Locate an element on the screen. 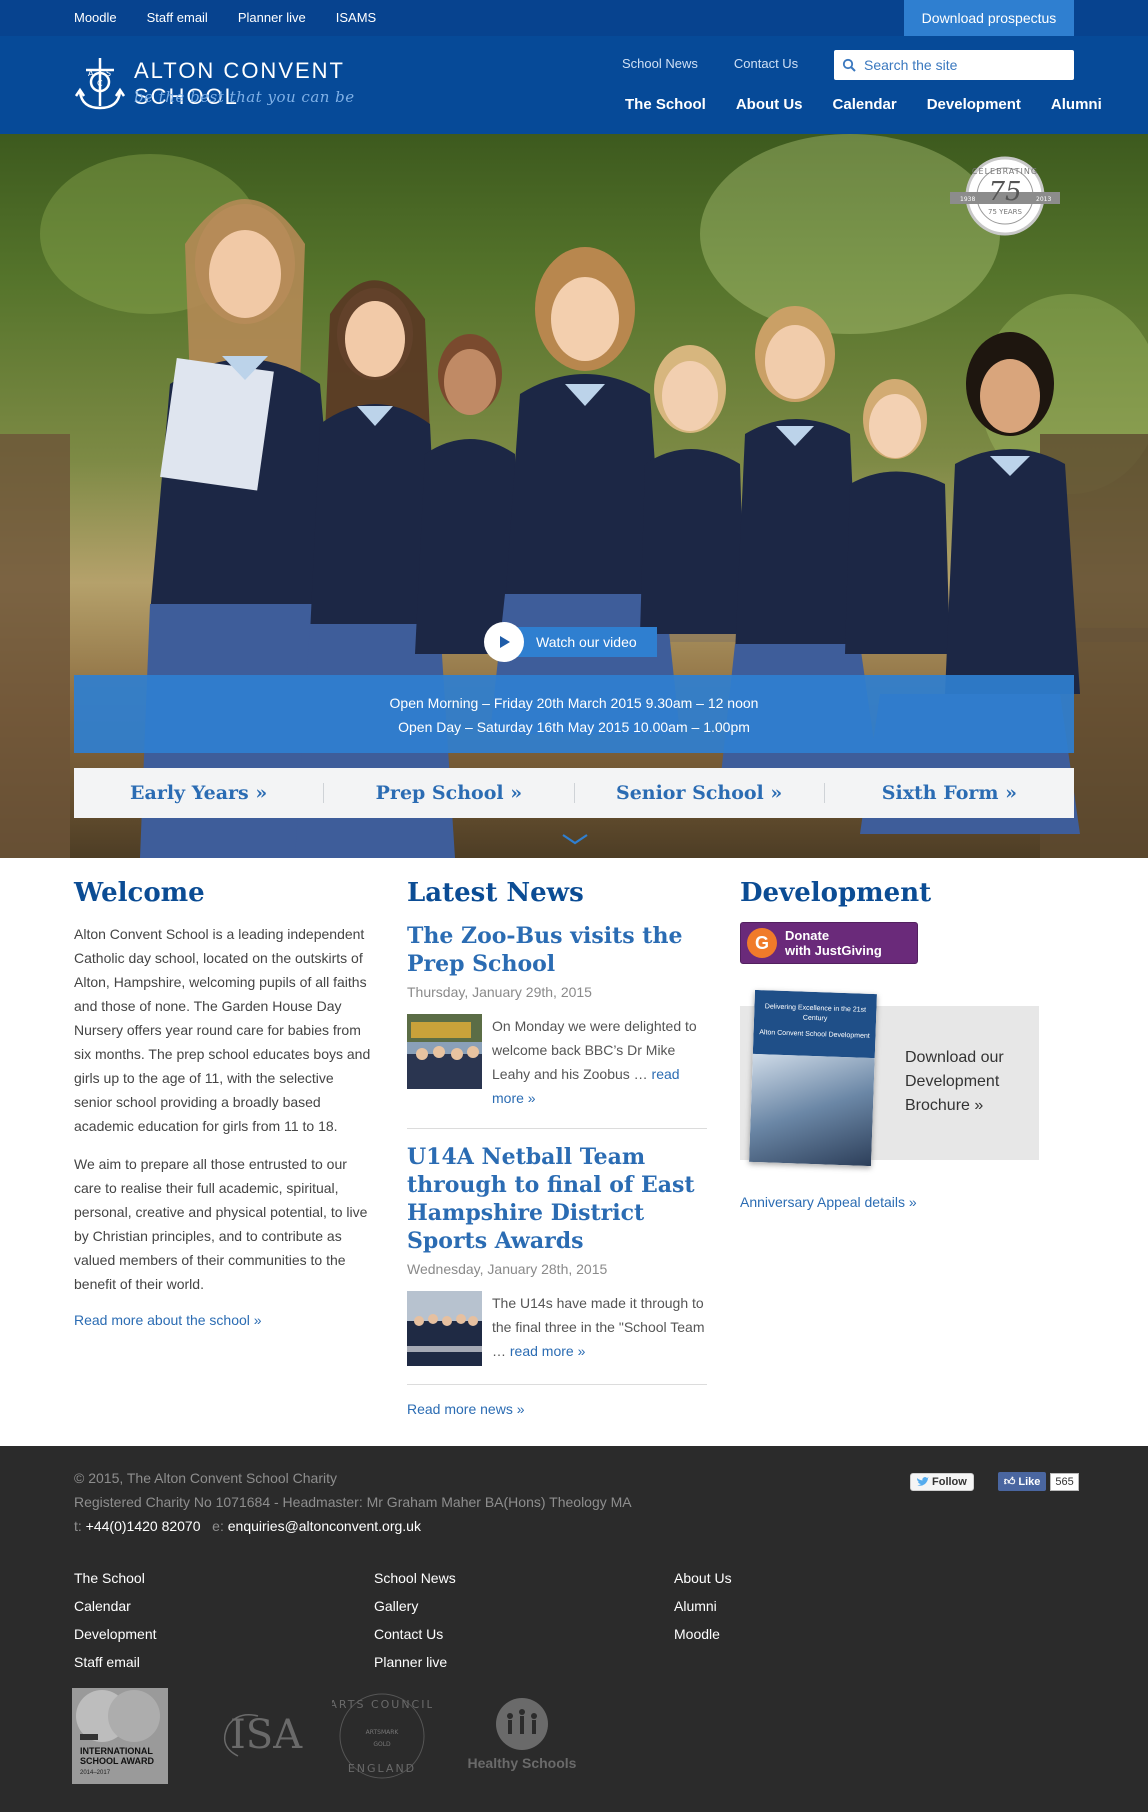 Image resolution: width=1148 pixels, height=1812 pixels. email-link: enquiries@altonconvent.org.uk is located at coordinates (324, 1526).